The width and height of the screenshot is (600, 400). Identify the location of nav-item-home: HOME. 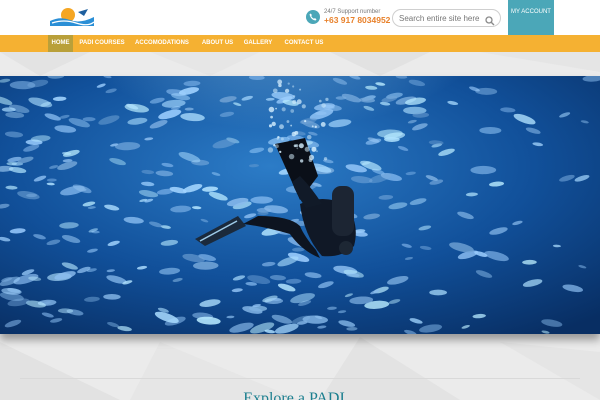
(60, 43).